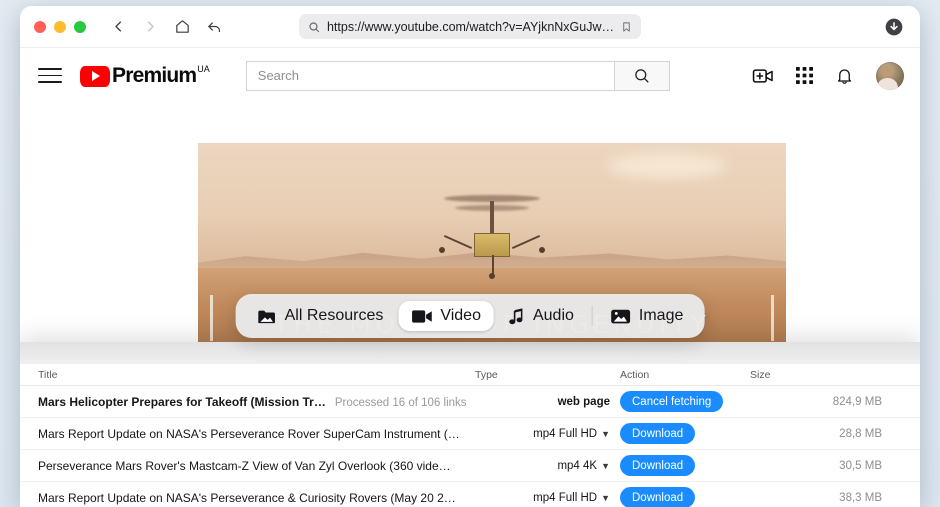 The height and width of the screenshot is (507, 940). I want to click on avatar, so click(890, 75).